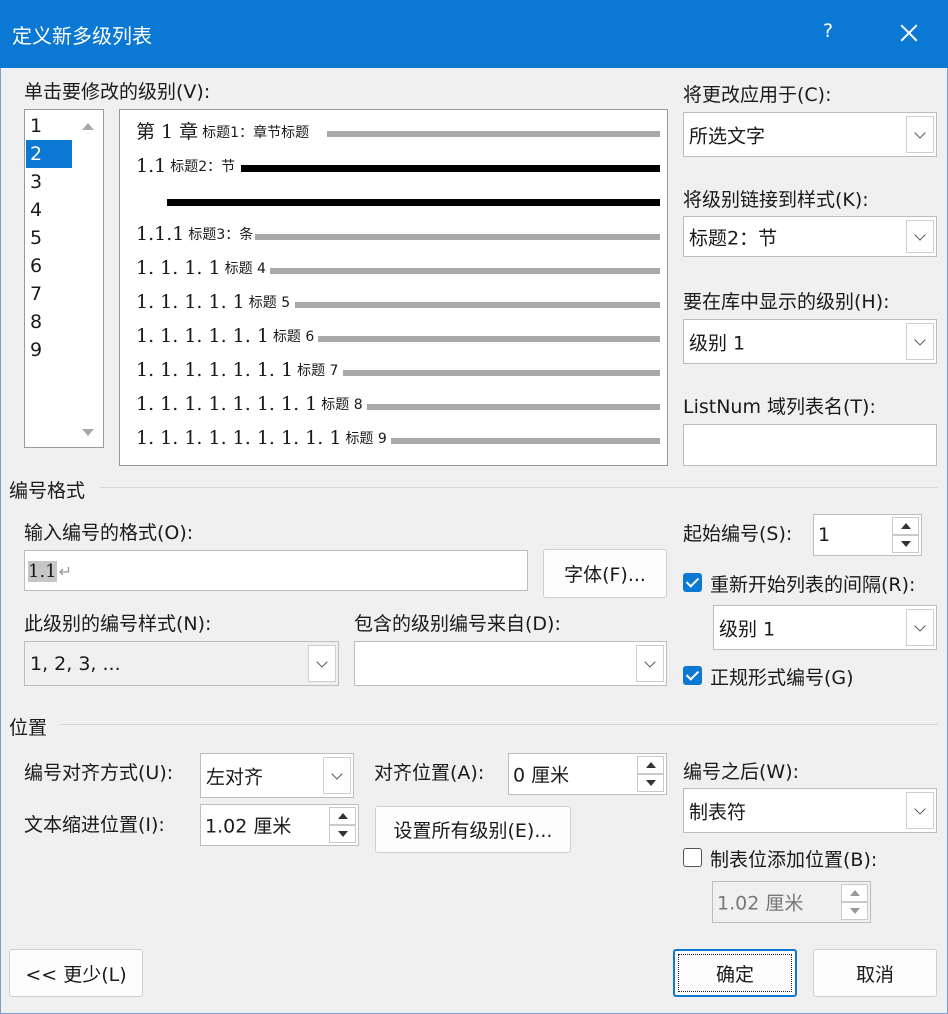 The height and width of the screenshot is (1014, 948). I want to click on align-dropdown: 左对齐, so click(277, 775).